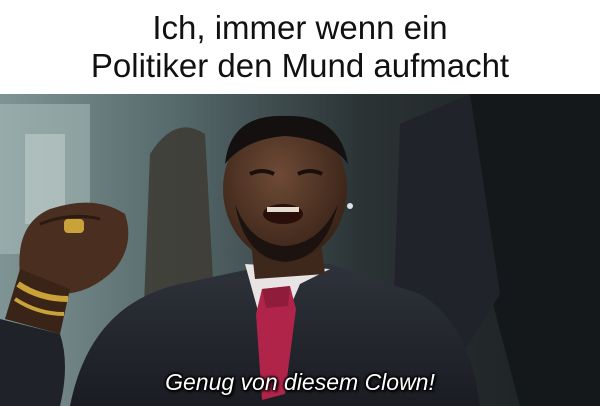 The height and width of the screenshot is (406, 600). What do you see at coordinates (74, 226) in the screenshot?
I see `gold-ring` at bounding box center [74, 226].